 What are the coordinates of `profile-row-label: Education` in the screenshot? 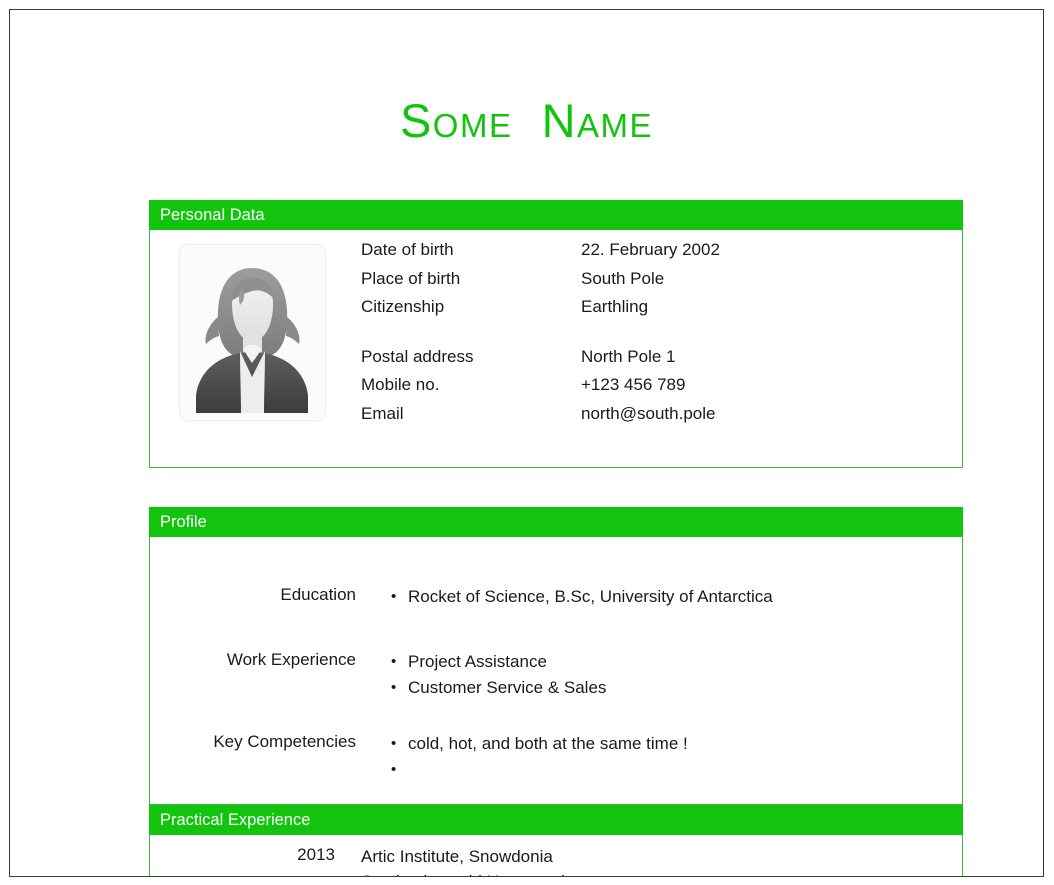 It's located at (318, 594).